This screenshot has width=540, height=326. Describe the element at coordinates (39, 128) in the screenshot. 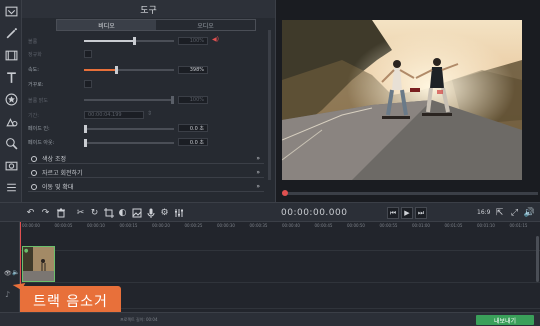

I see `fade-in-label: 페이드 인:` at that location.